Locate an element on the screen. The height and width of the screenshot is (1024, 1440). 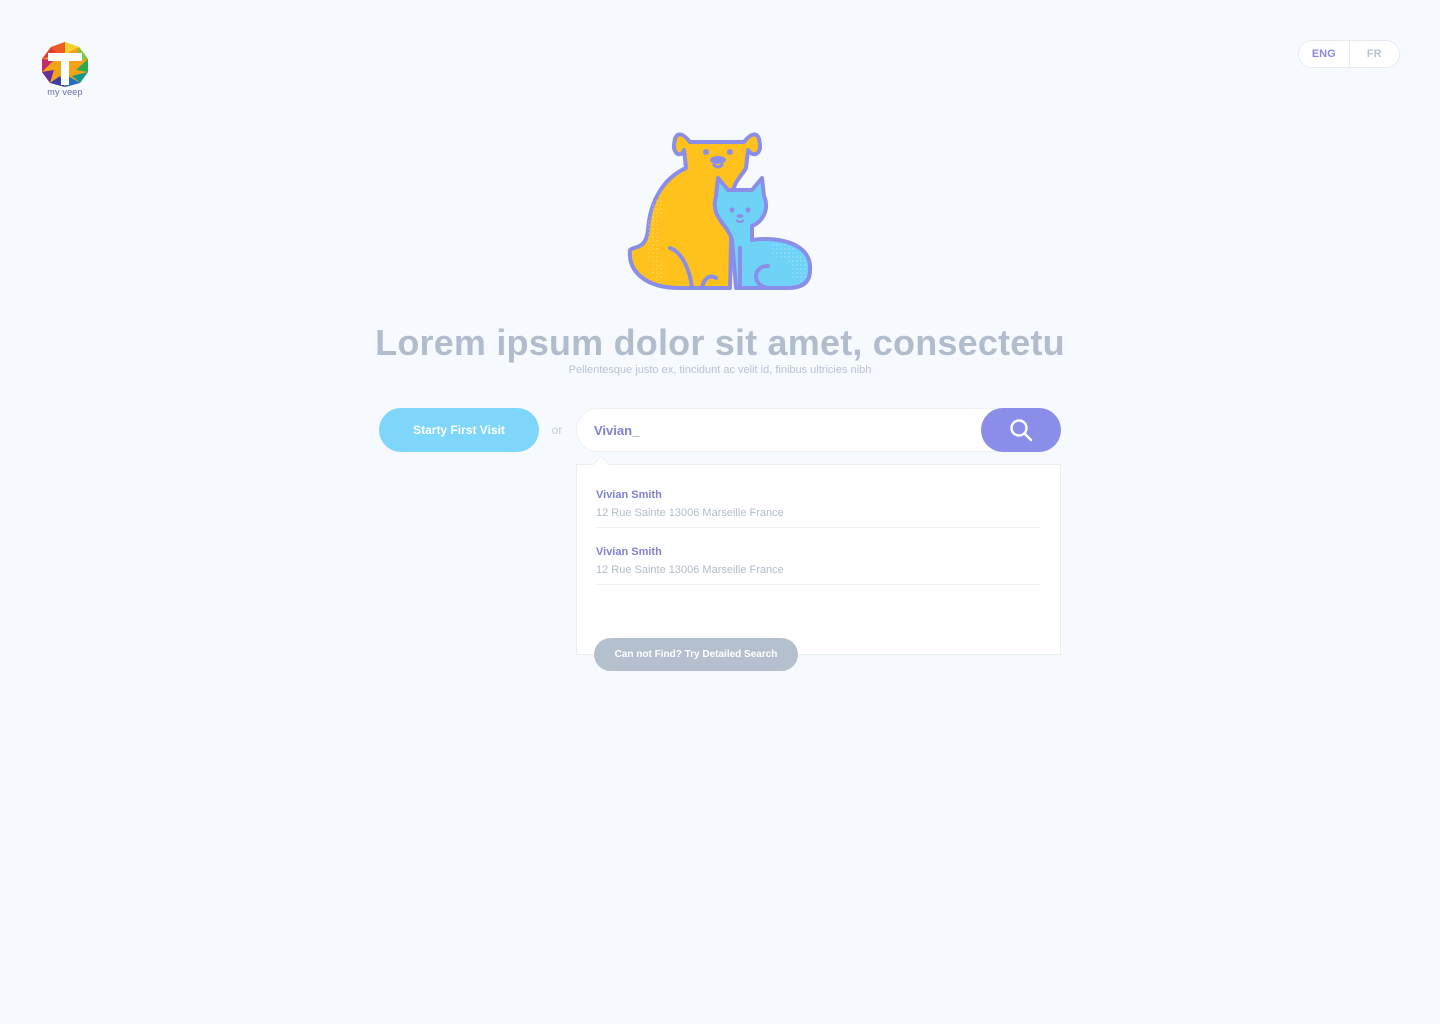
lang-option-eng: ENG is located at coordinates (1324, 54).